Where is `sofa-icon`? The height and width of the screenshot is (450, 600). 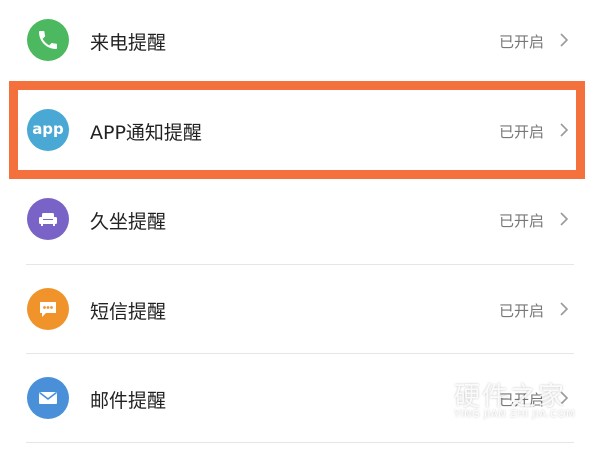 sofa-icon is located at coordinates (48, 219).